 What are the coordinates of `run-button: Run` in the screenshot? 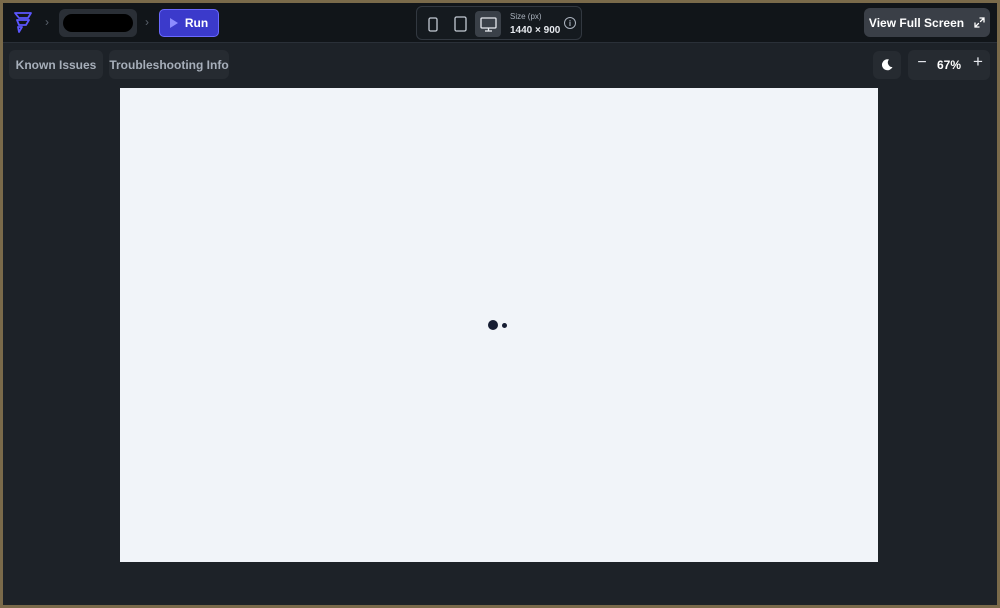 It's located at (189, 23).